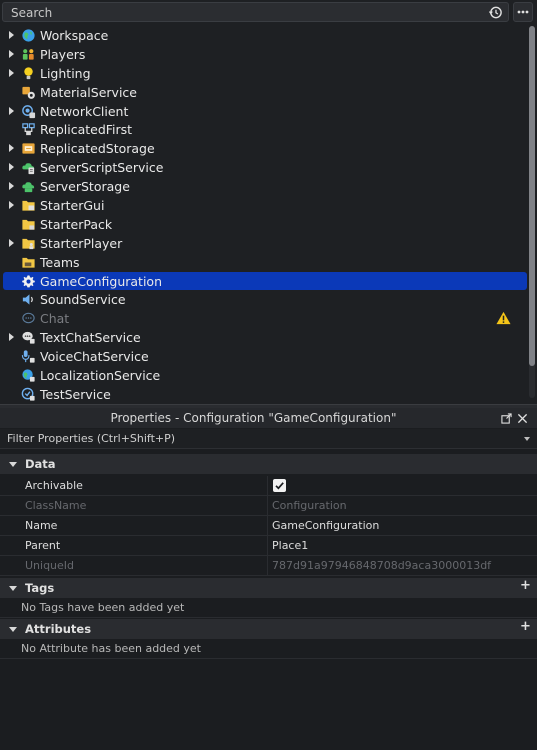  Describe the element at coordinates (263, 205) in the screenshot. I see `tree-item-startergui: StarterGui` at that location.